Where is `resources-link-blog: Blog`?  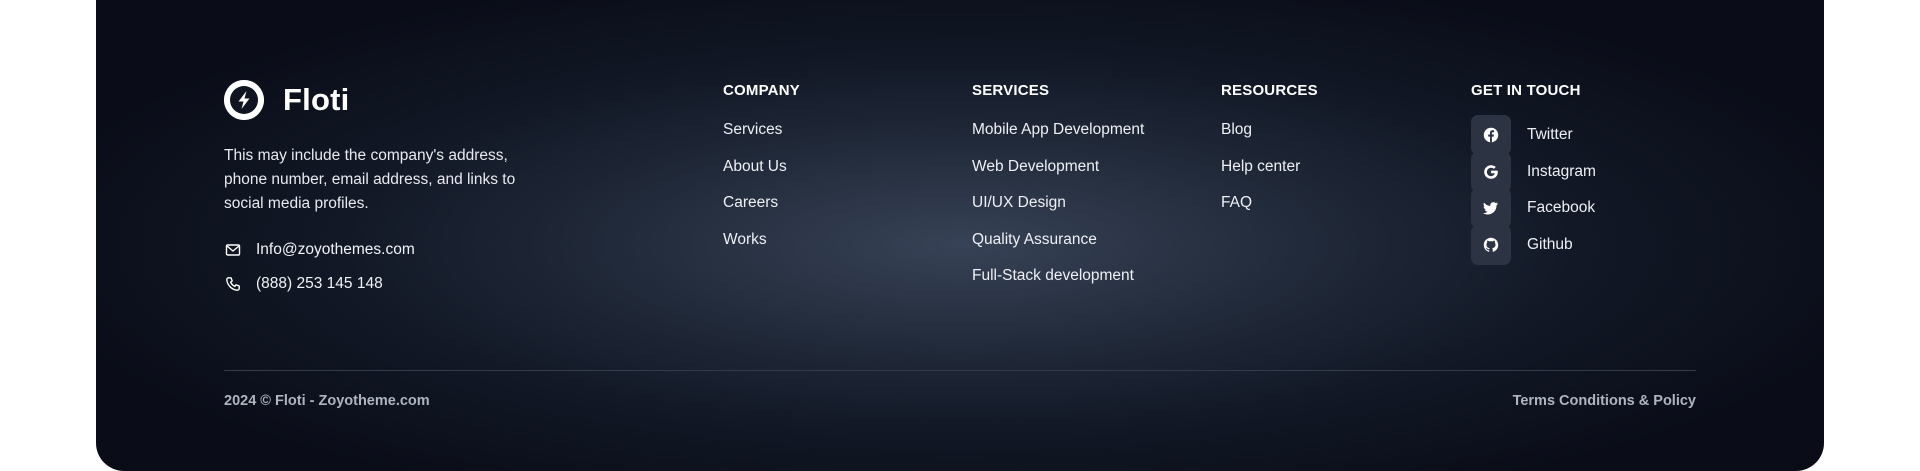
resources-link-blog: Blog is located at coordinates (1269, 138).